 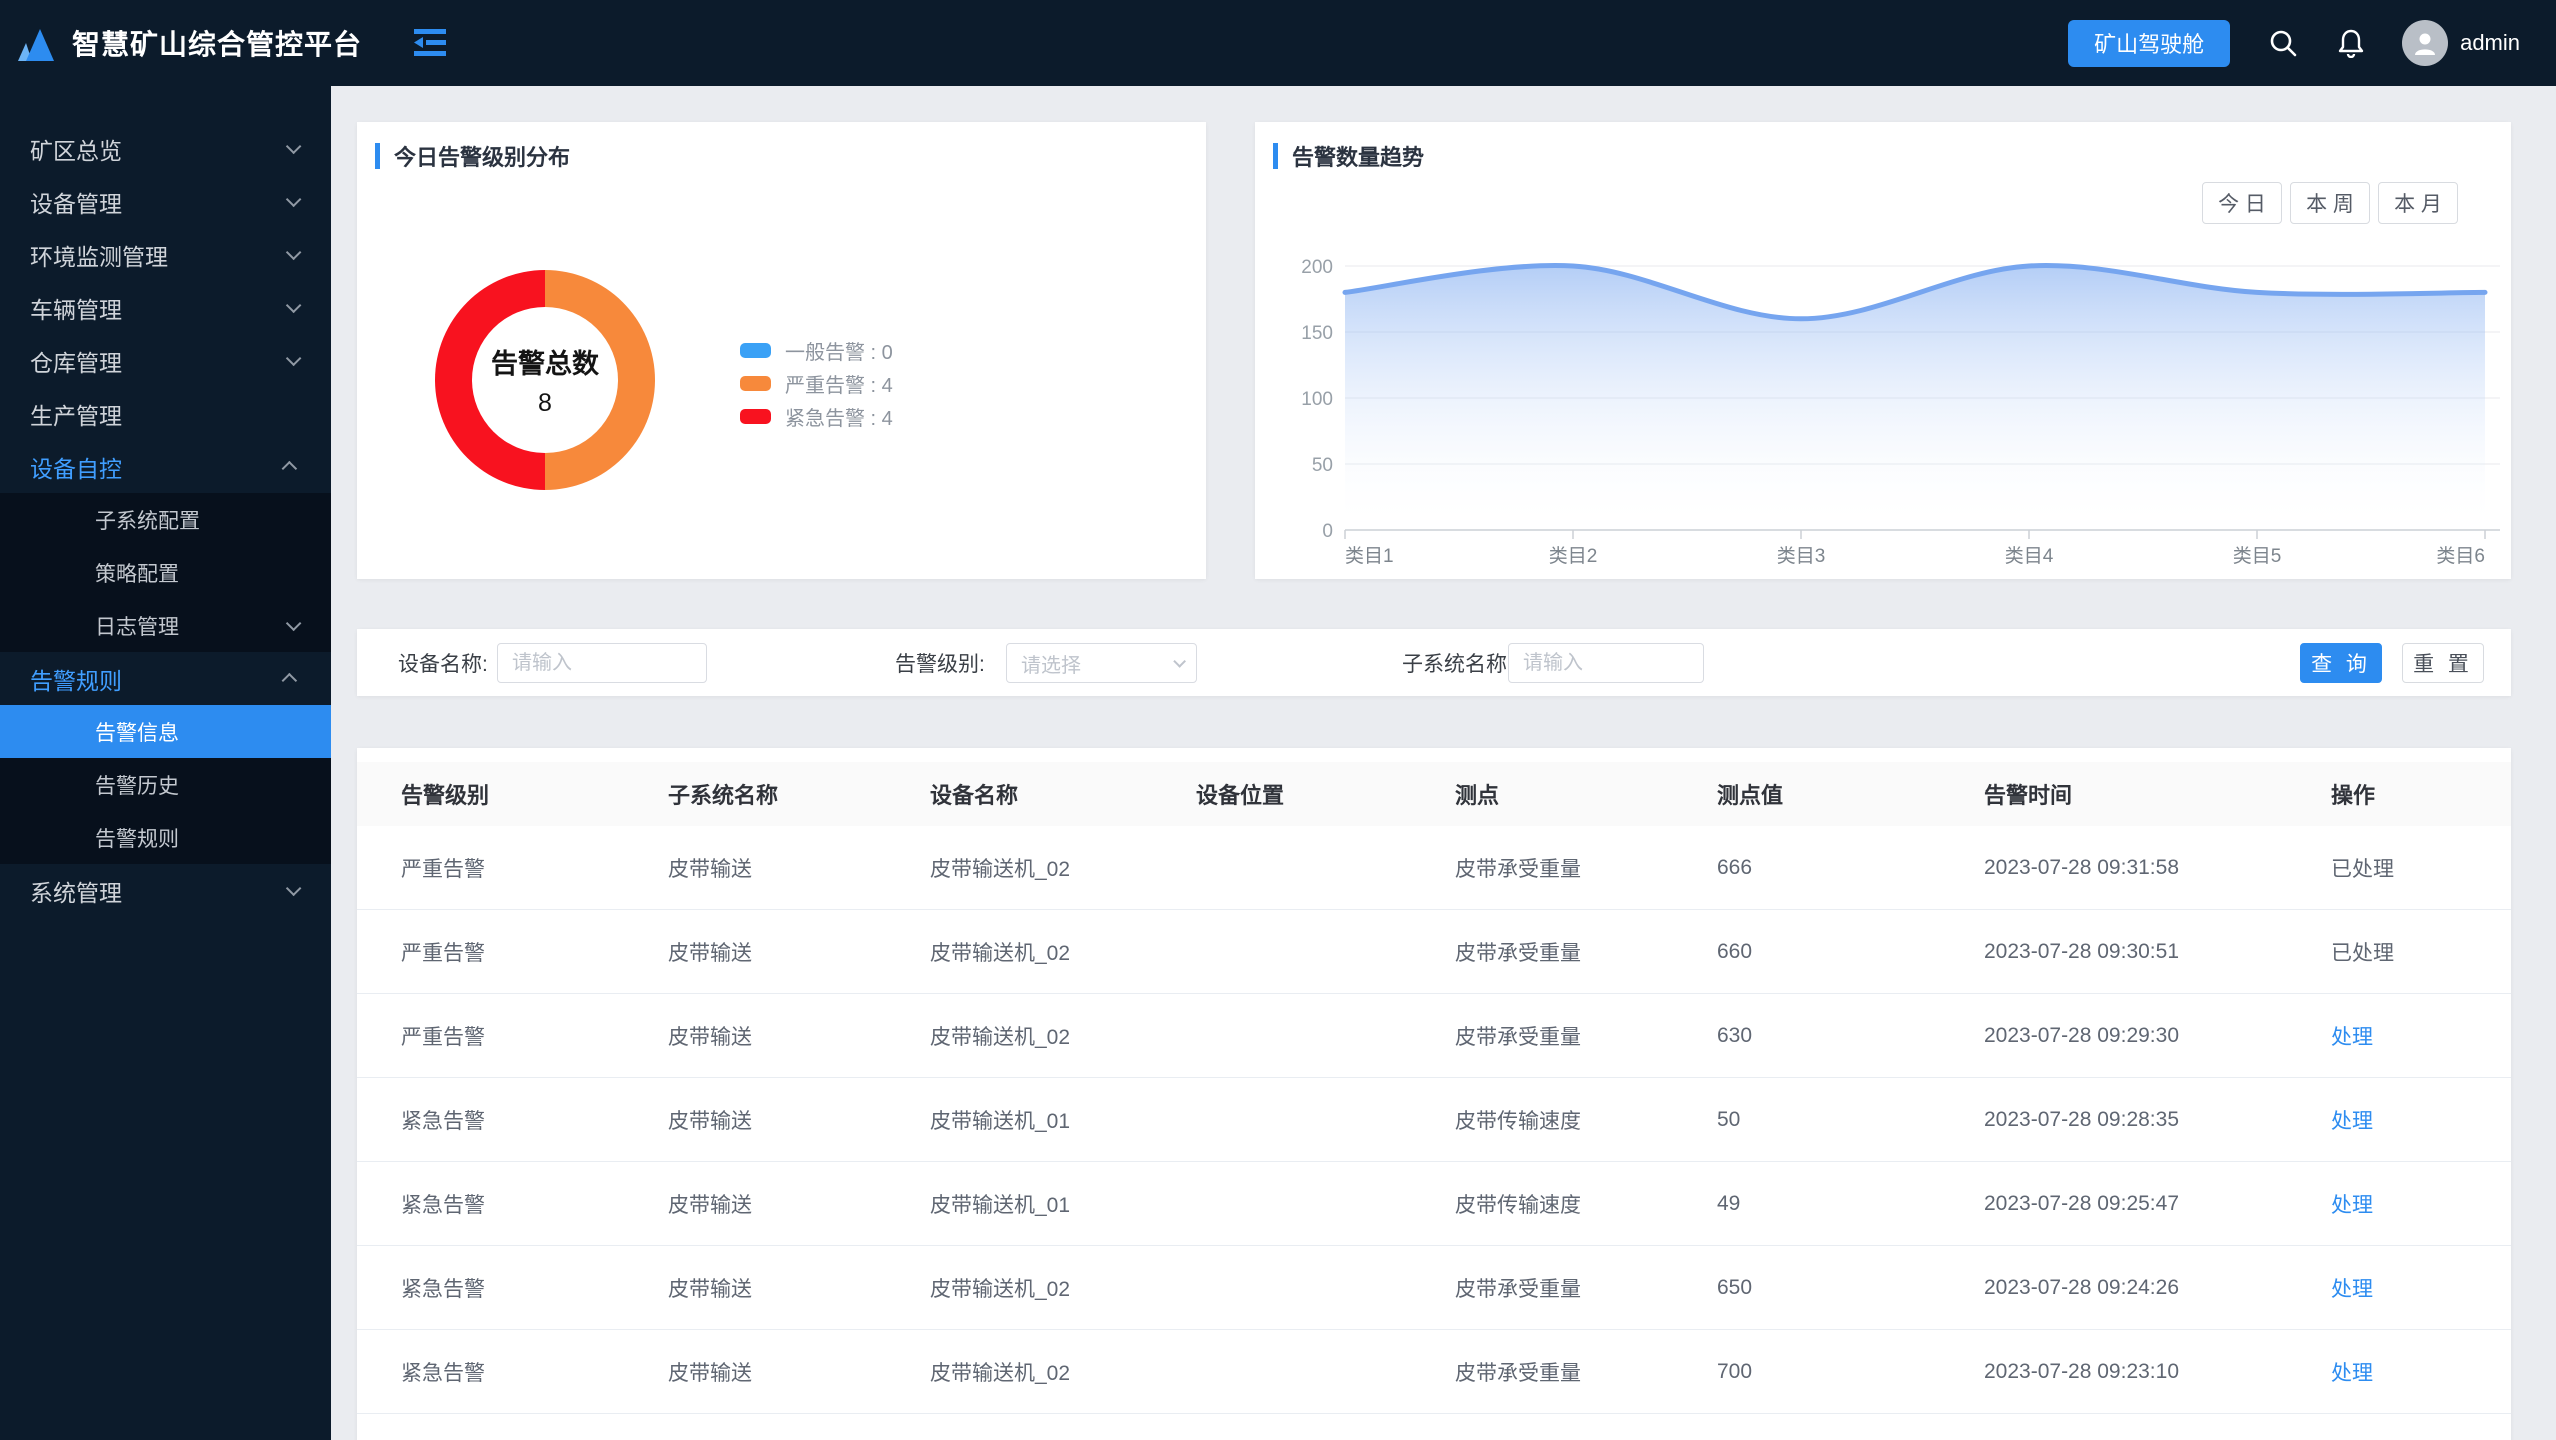 I want to click on cell-device: 皮带输送机_02, so click(x=1000, y=1289).